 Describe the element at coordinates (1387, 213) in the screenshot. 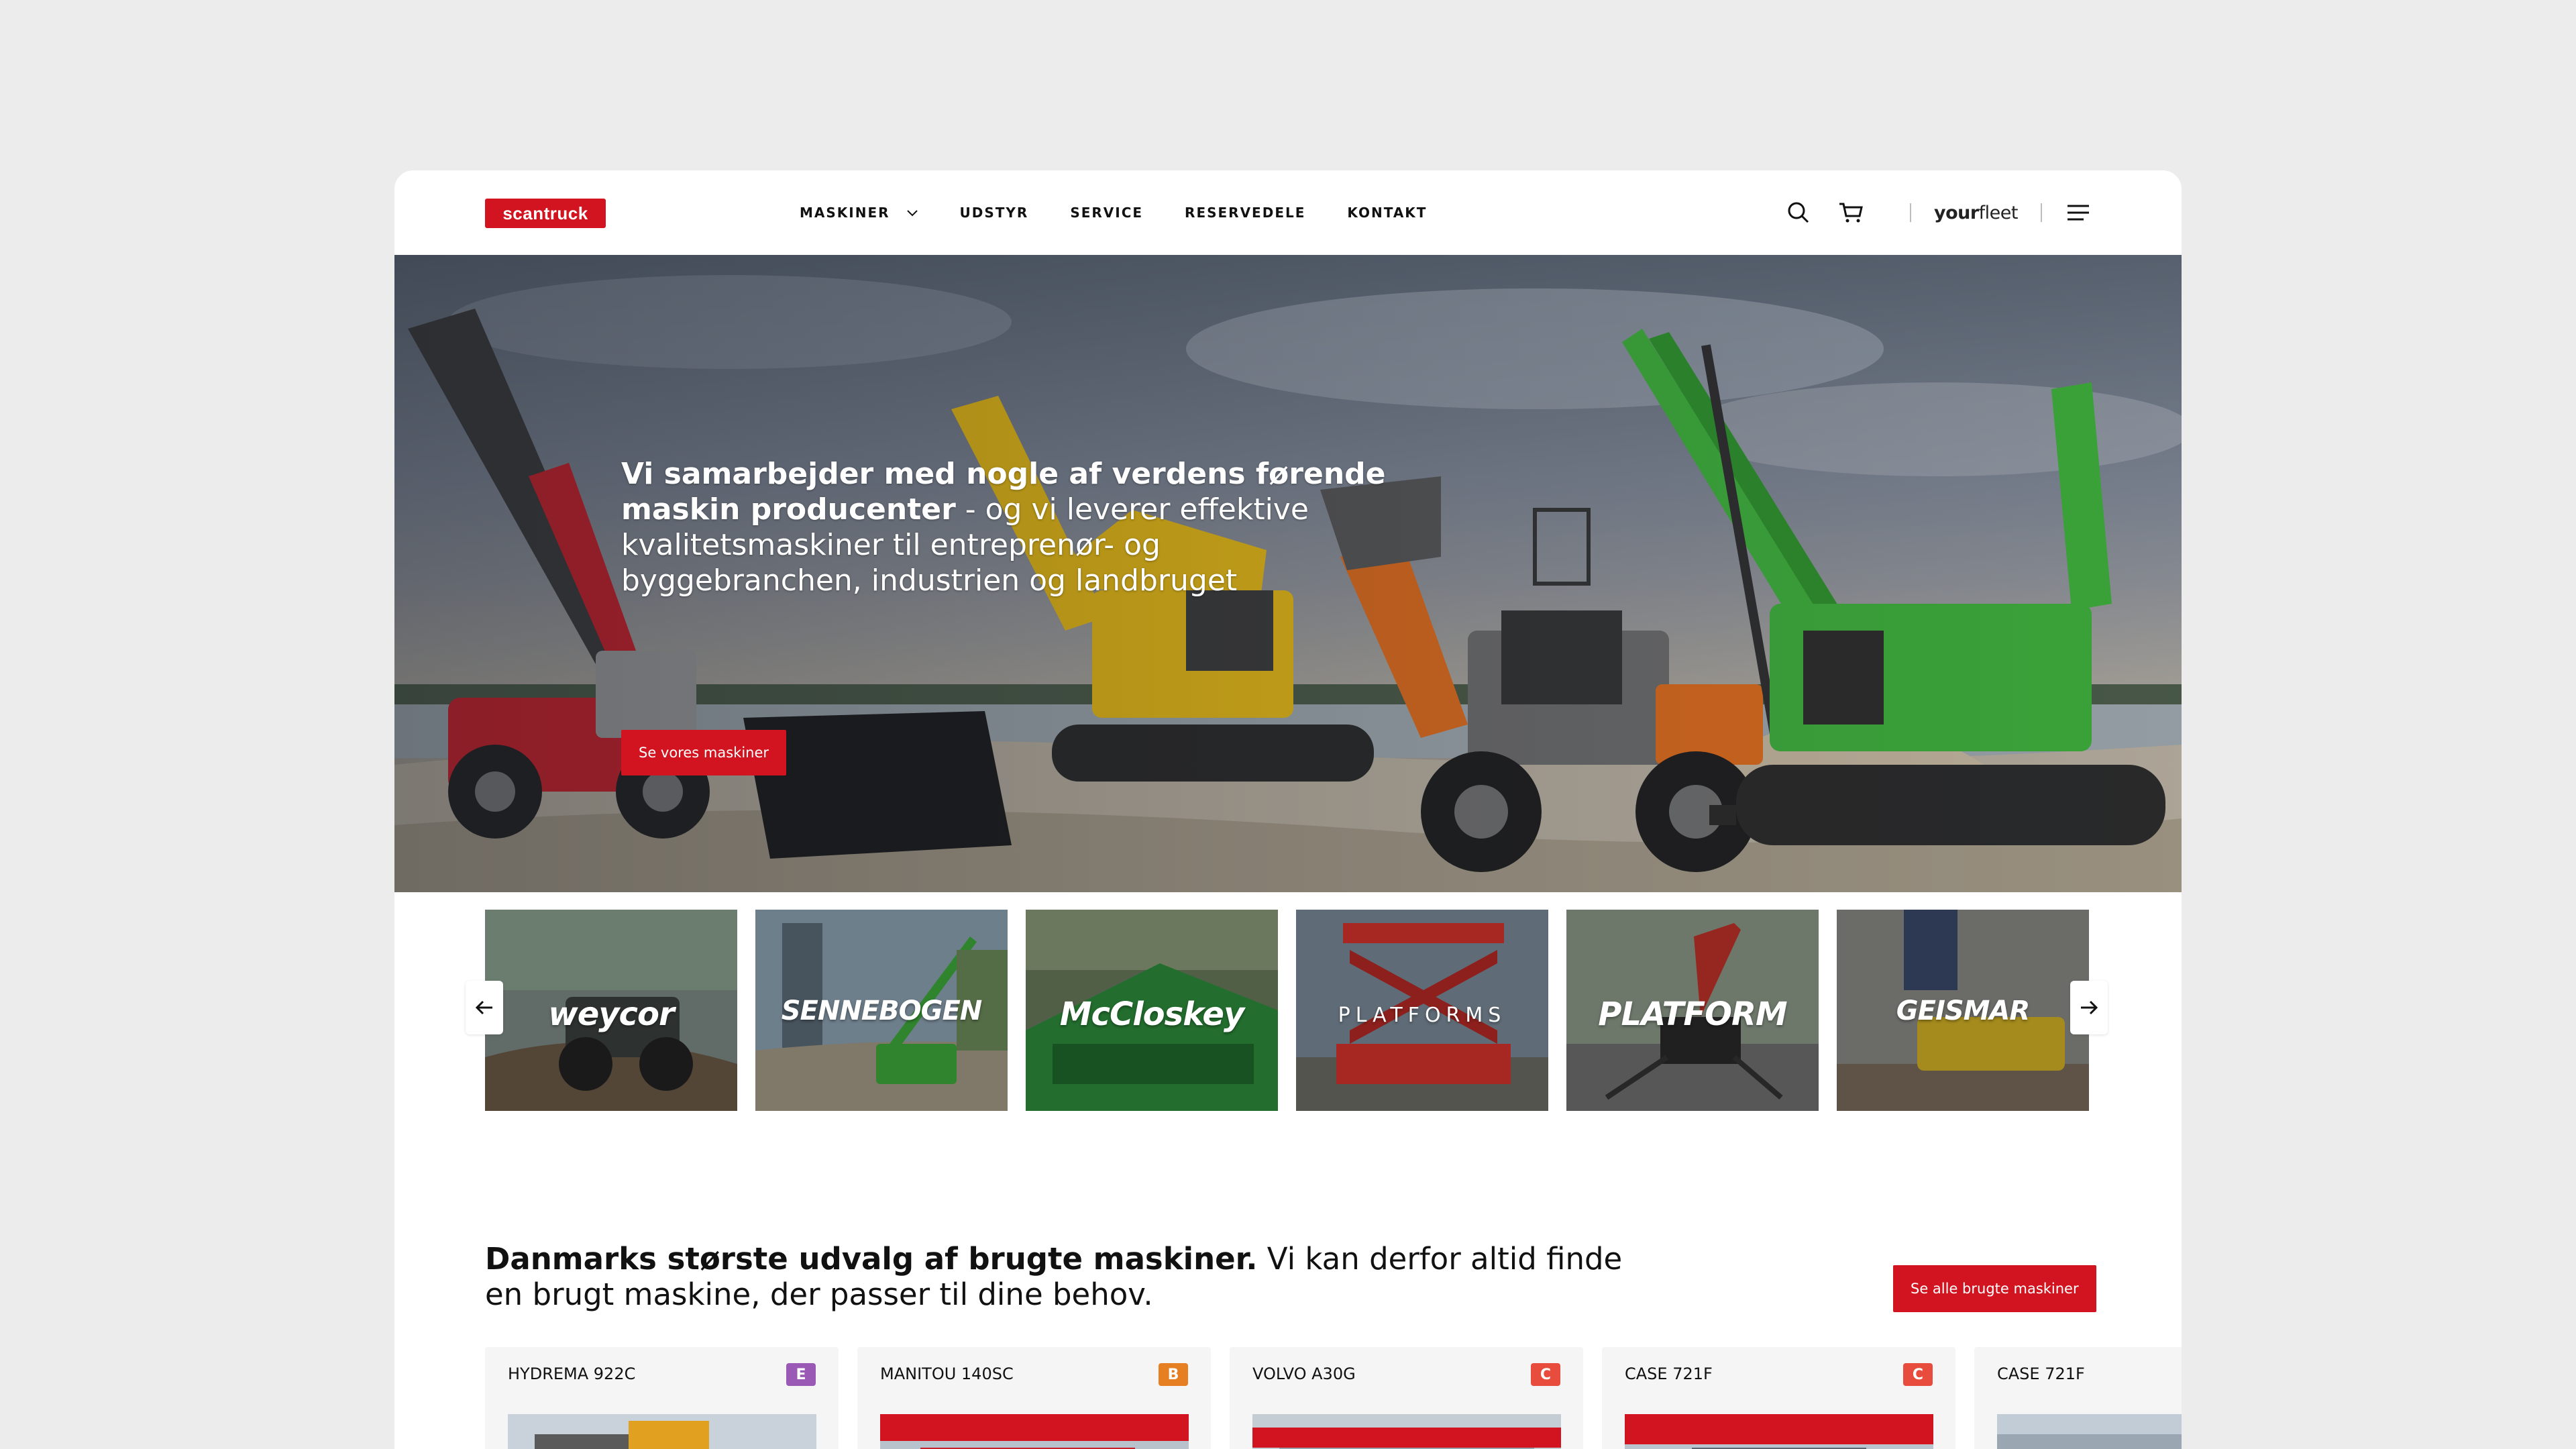

I see `nav-kontakt: KONTAKT` at that location.